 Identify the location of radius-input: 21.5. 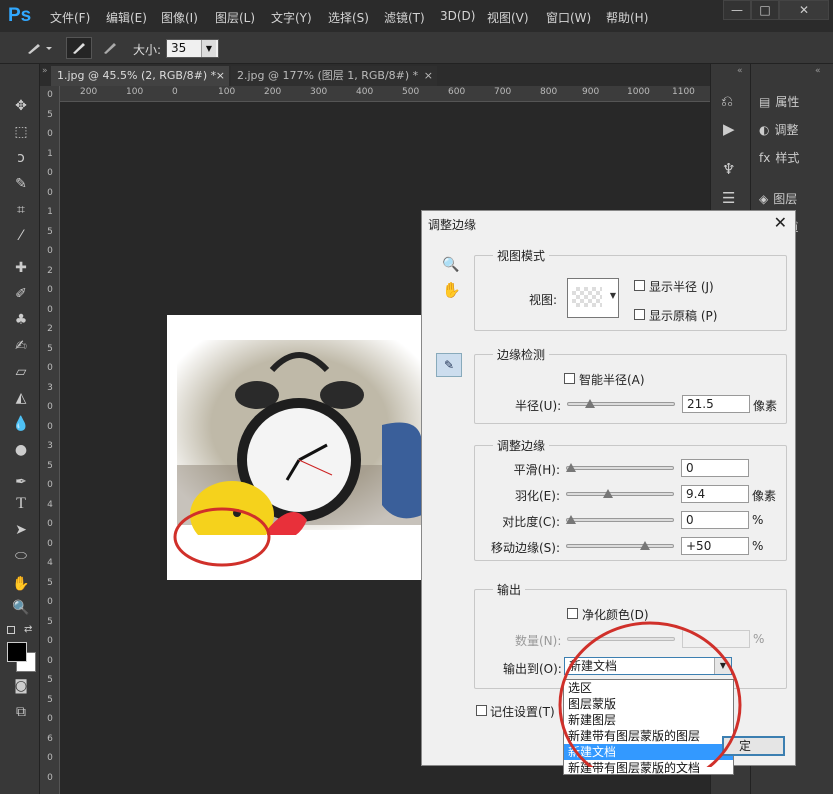
(716, 404).